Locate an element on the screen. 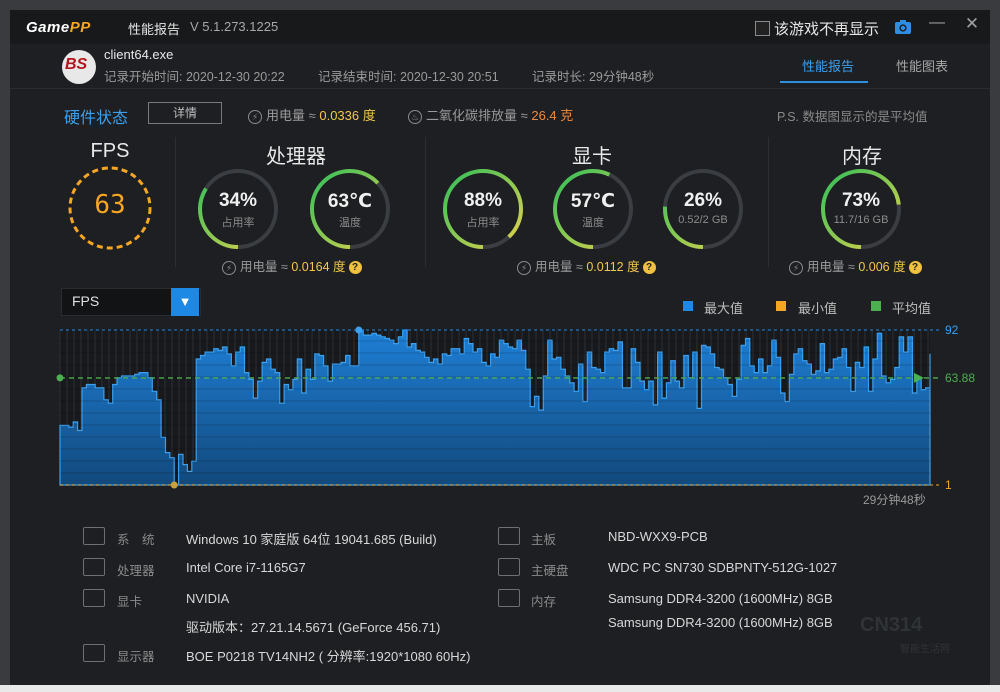  gpu-temp-label: 温度 is located at coordinates (593, 223).